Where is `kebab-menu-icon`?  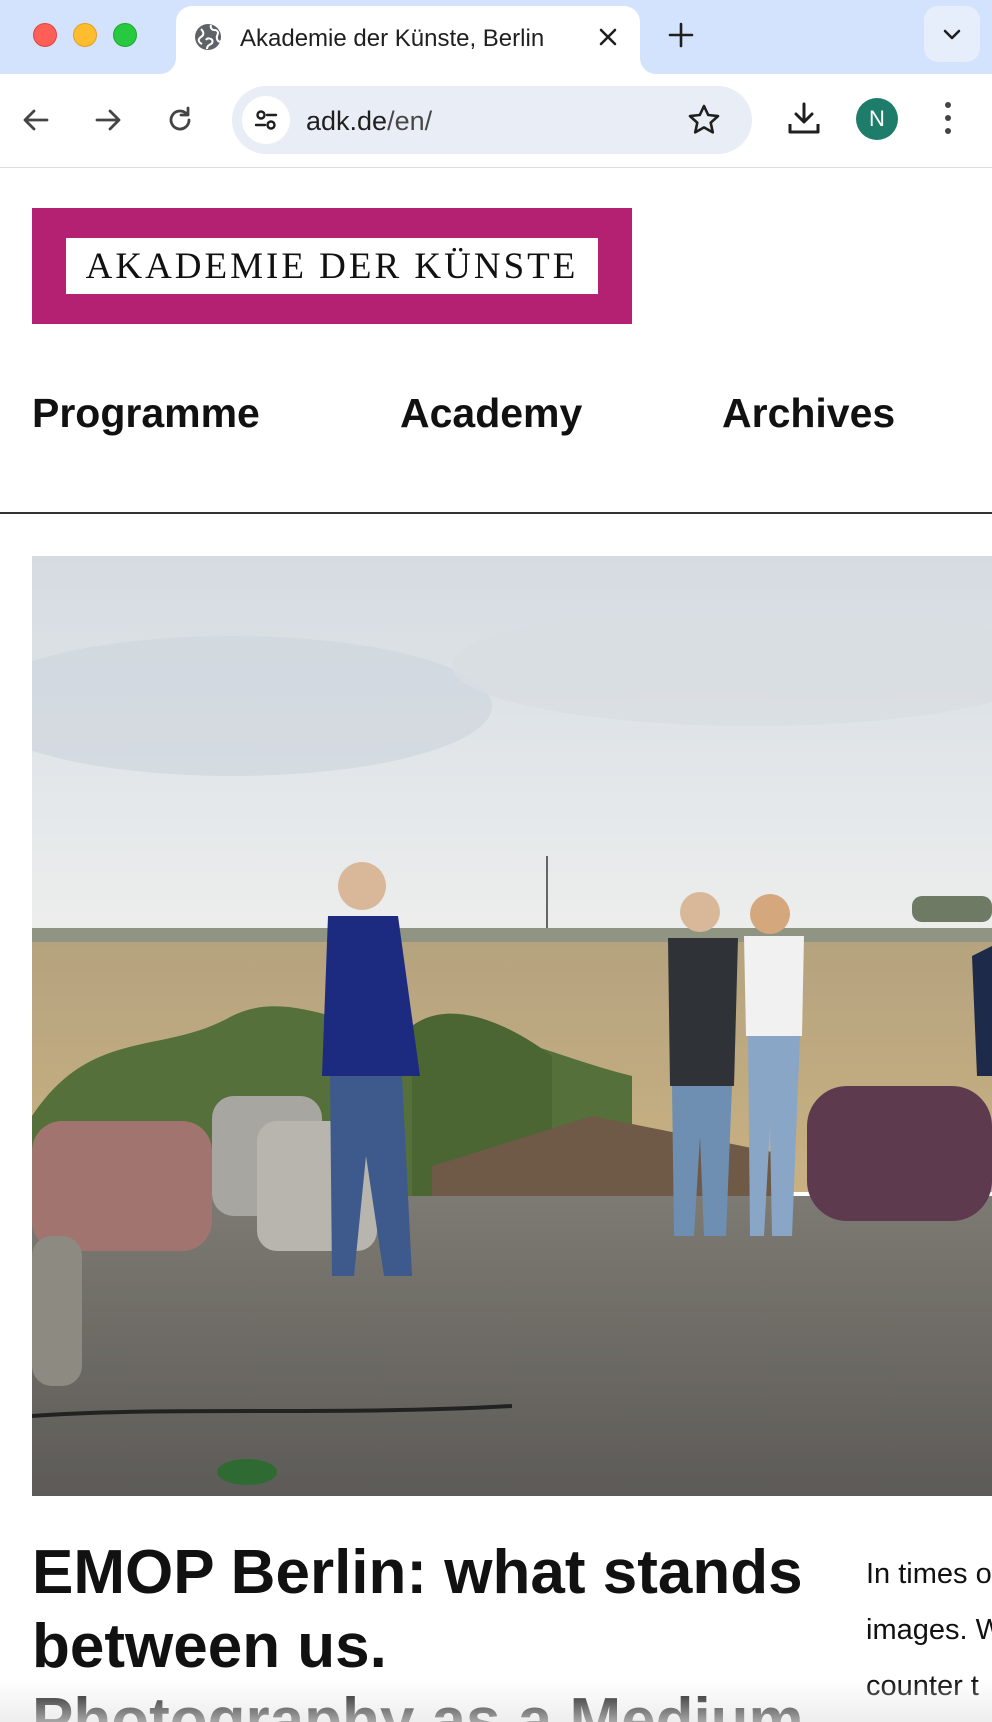 kebab-menu-icon is located at coordinates (948, 118).